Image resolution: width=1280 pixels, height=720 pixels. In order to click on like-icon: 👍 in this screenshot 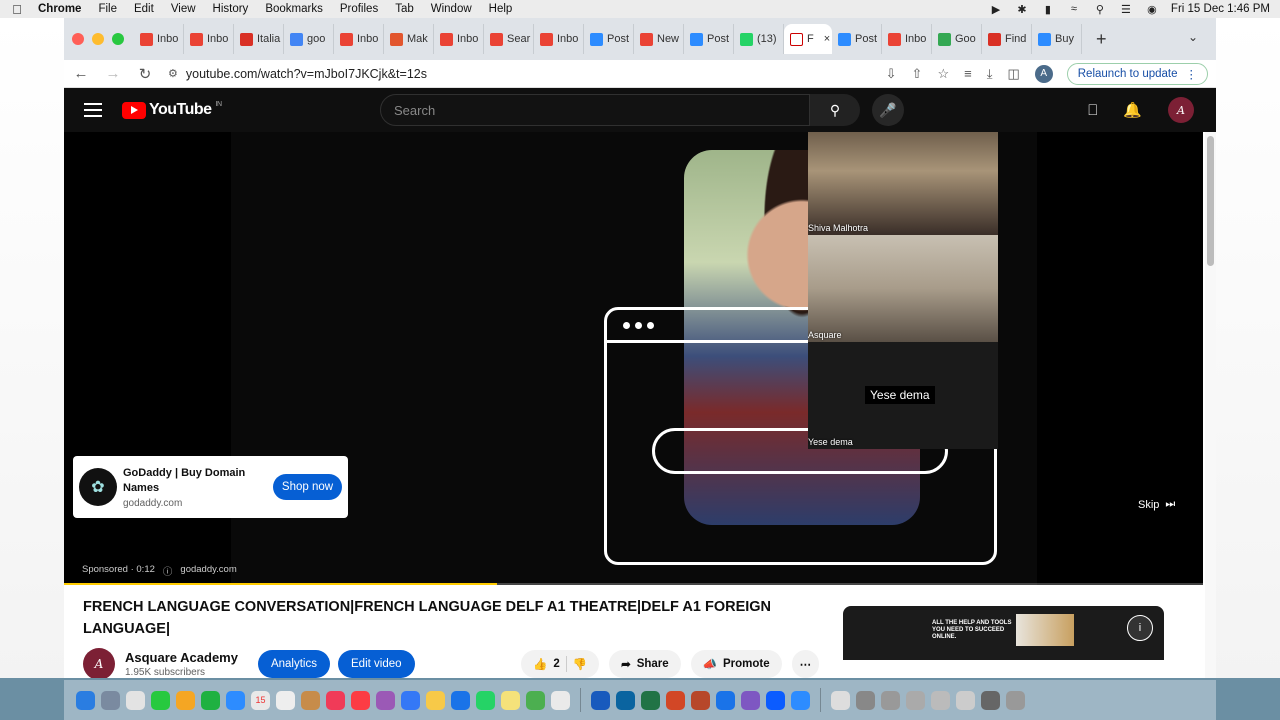, I will do `click(540, 664)`.